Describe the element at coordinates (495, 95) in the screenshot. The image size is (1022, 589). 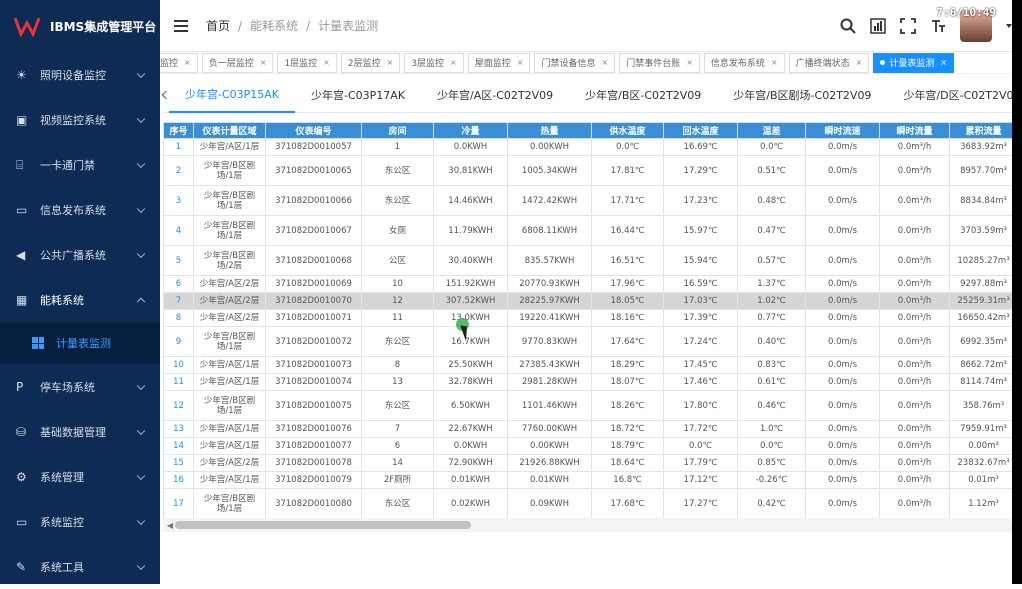
I see `meter-tab: 少年宫/A区-C02T2V09` at that location.